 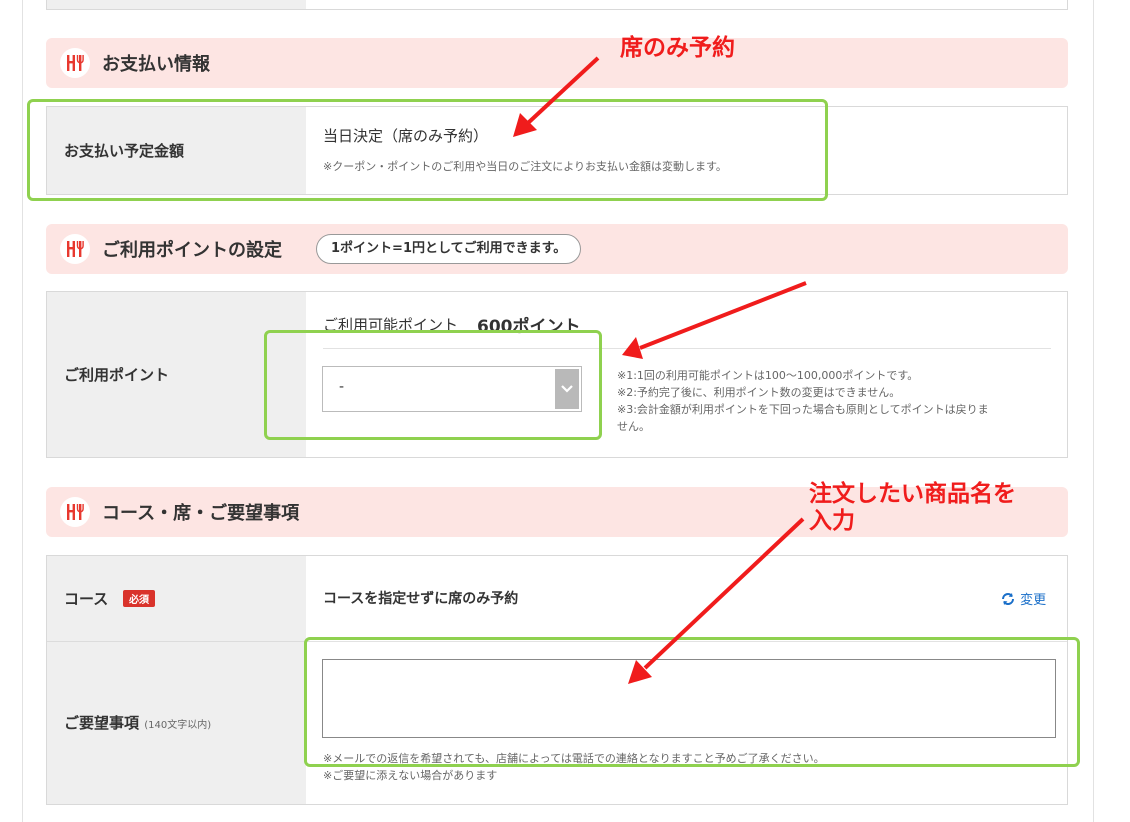 I want to click on arrow-points, so click(x=714, y=320).